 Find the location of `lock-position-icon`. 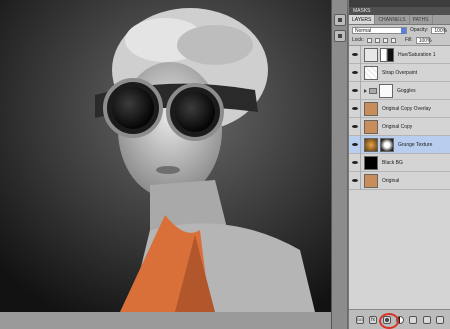

lock-position-icon is located at coordinates (385, 40).